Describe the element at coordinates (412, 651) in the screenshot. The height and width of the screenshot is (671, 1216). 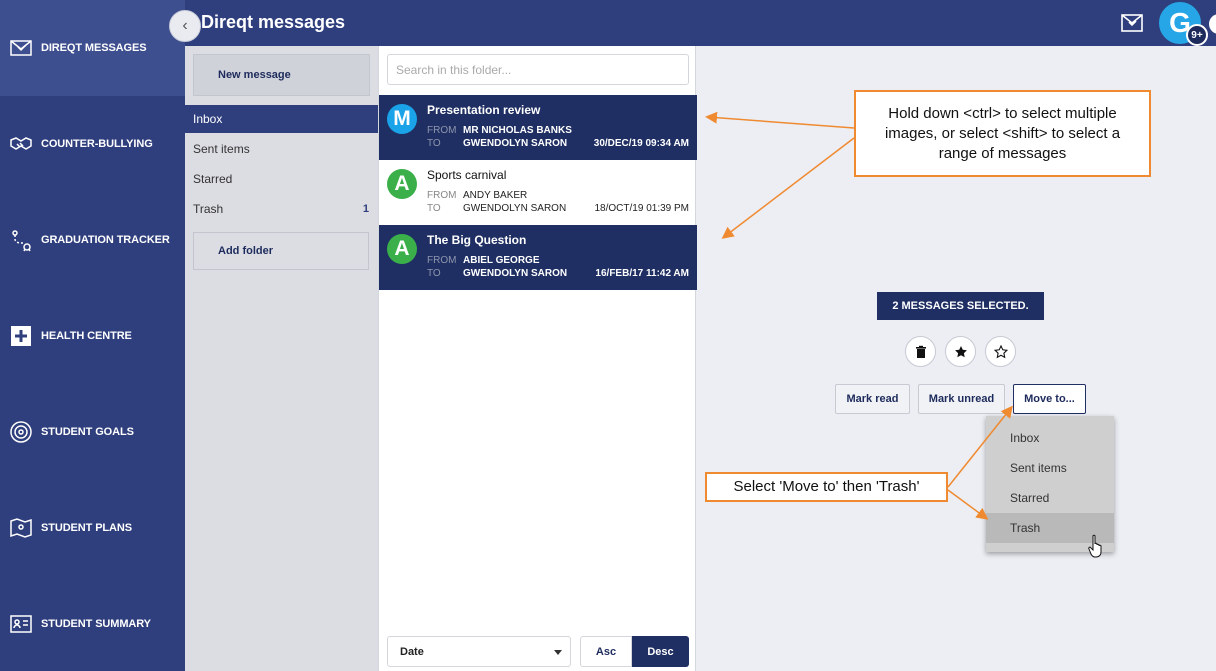
I see `sort-field-value: Date` at that location.